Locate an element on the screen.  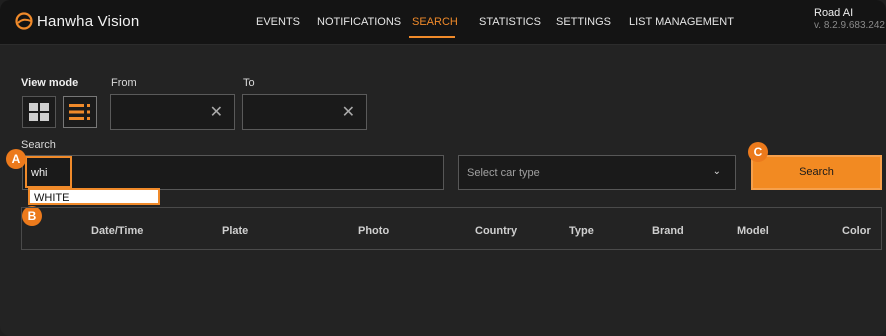
column-header: Model is located at coordinates (753, 231).